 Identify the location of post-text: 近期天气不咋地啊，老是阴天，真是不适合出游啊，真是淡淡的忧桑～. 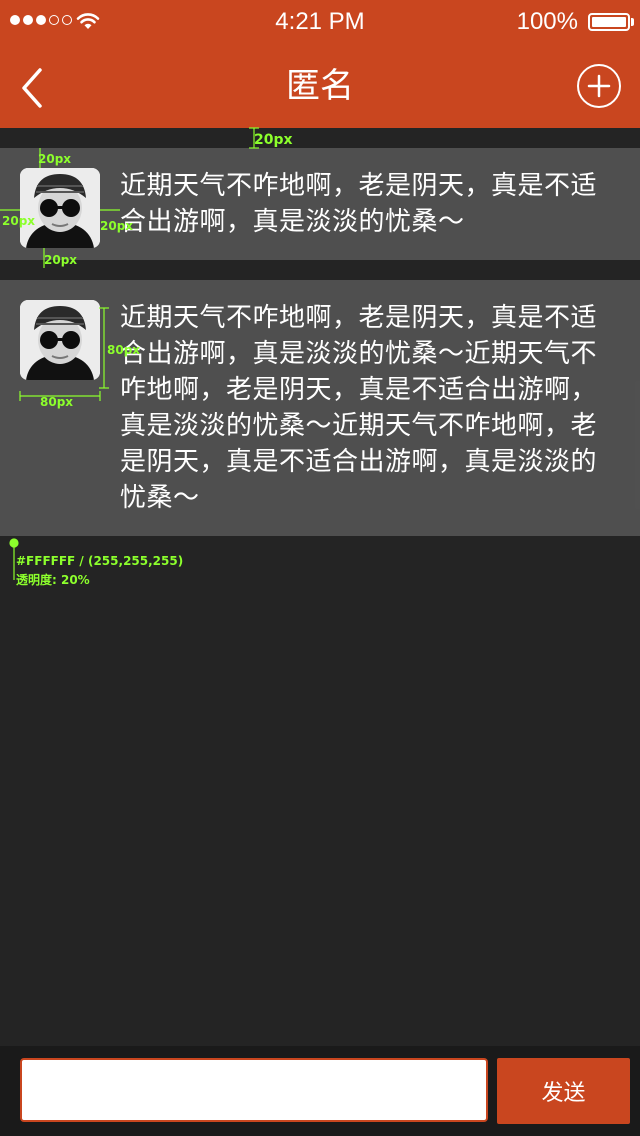
(359, 204).